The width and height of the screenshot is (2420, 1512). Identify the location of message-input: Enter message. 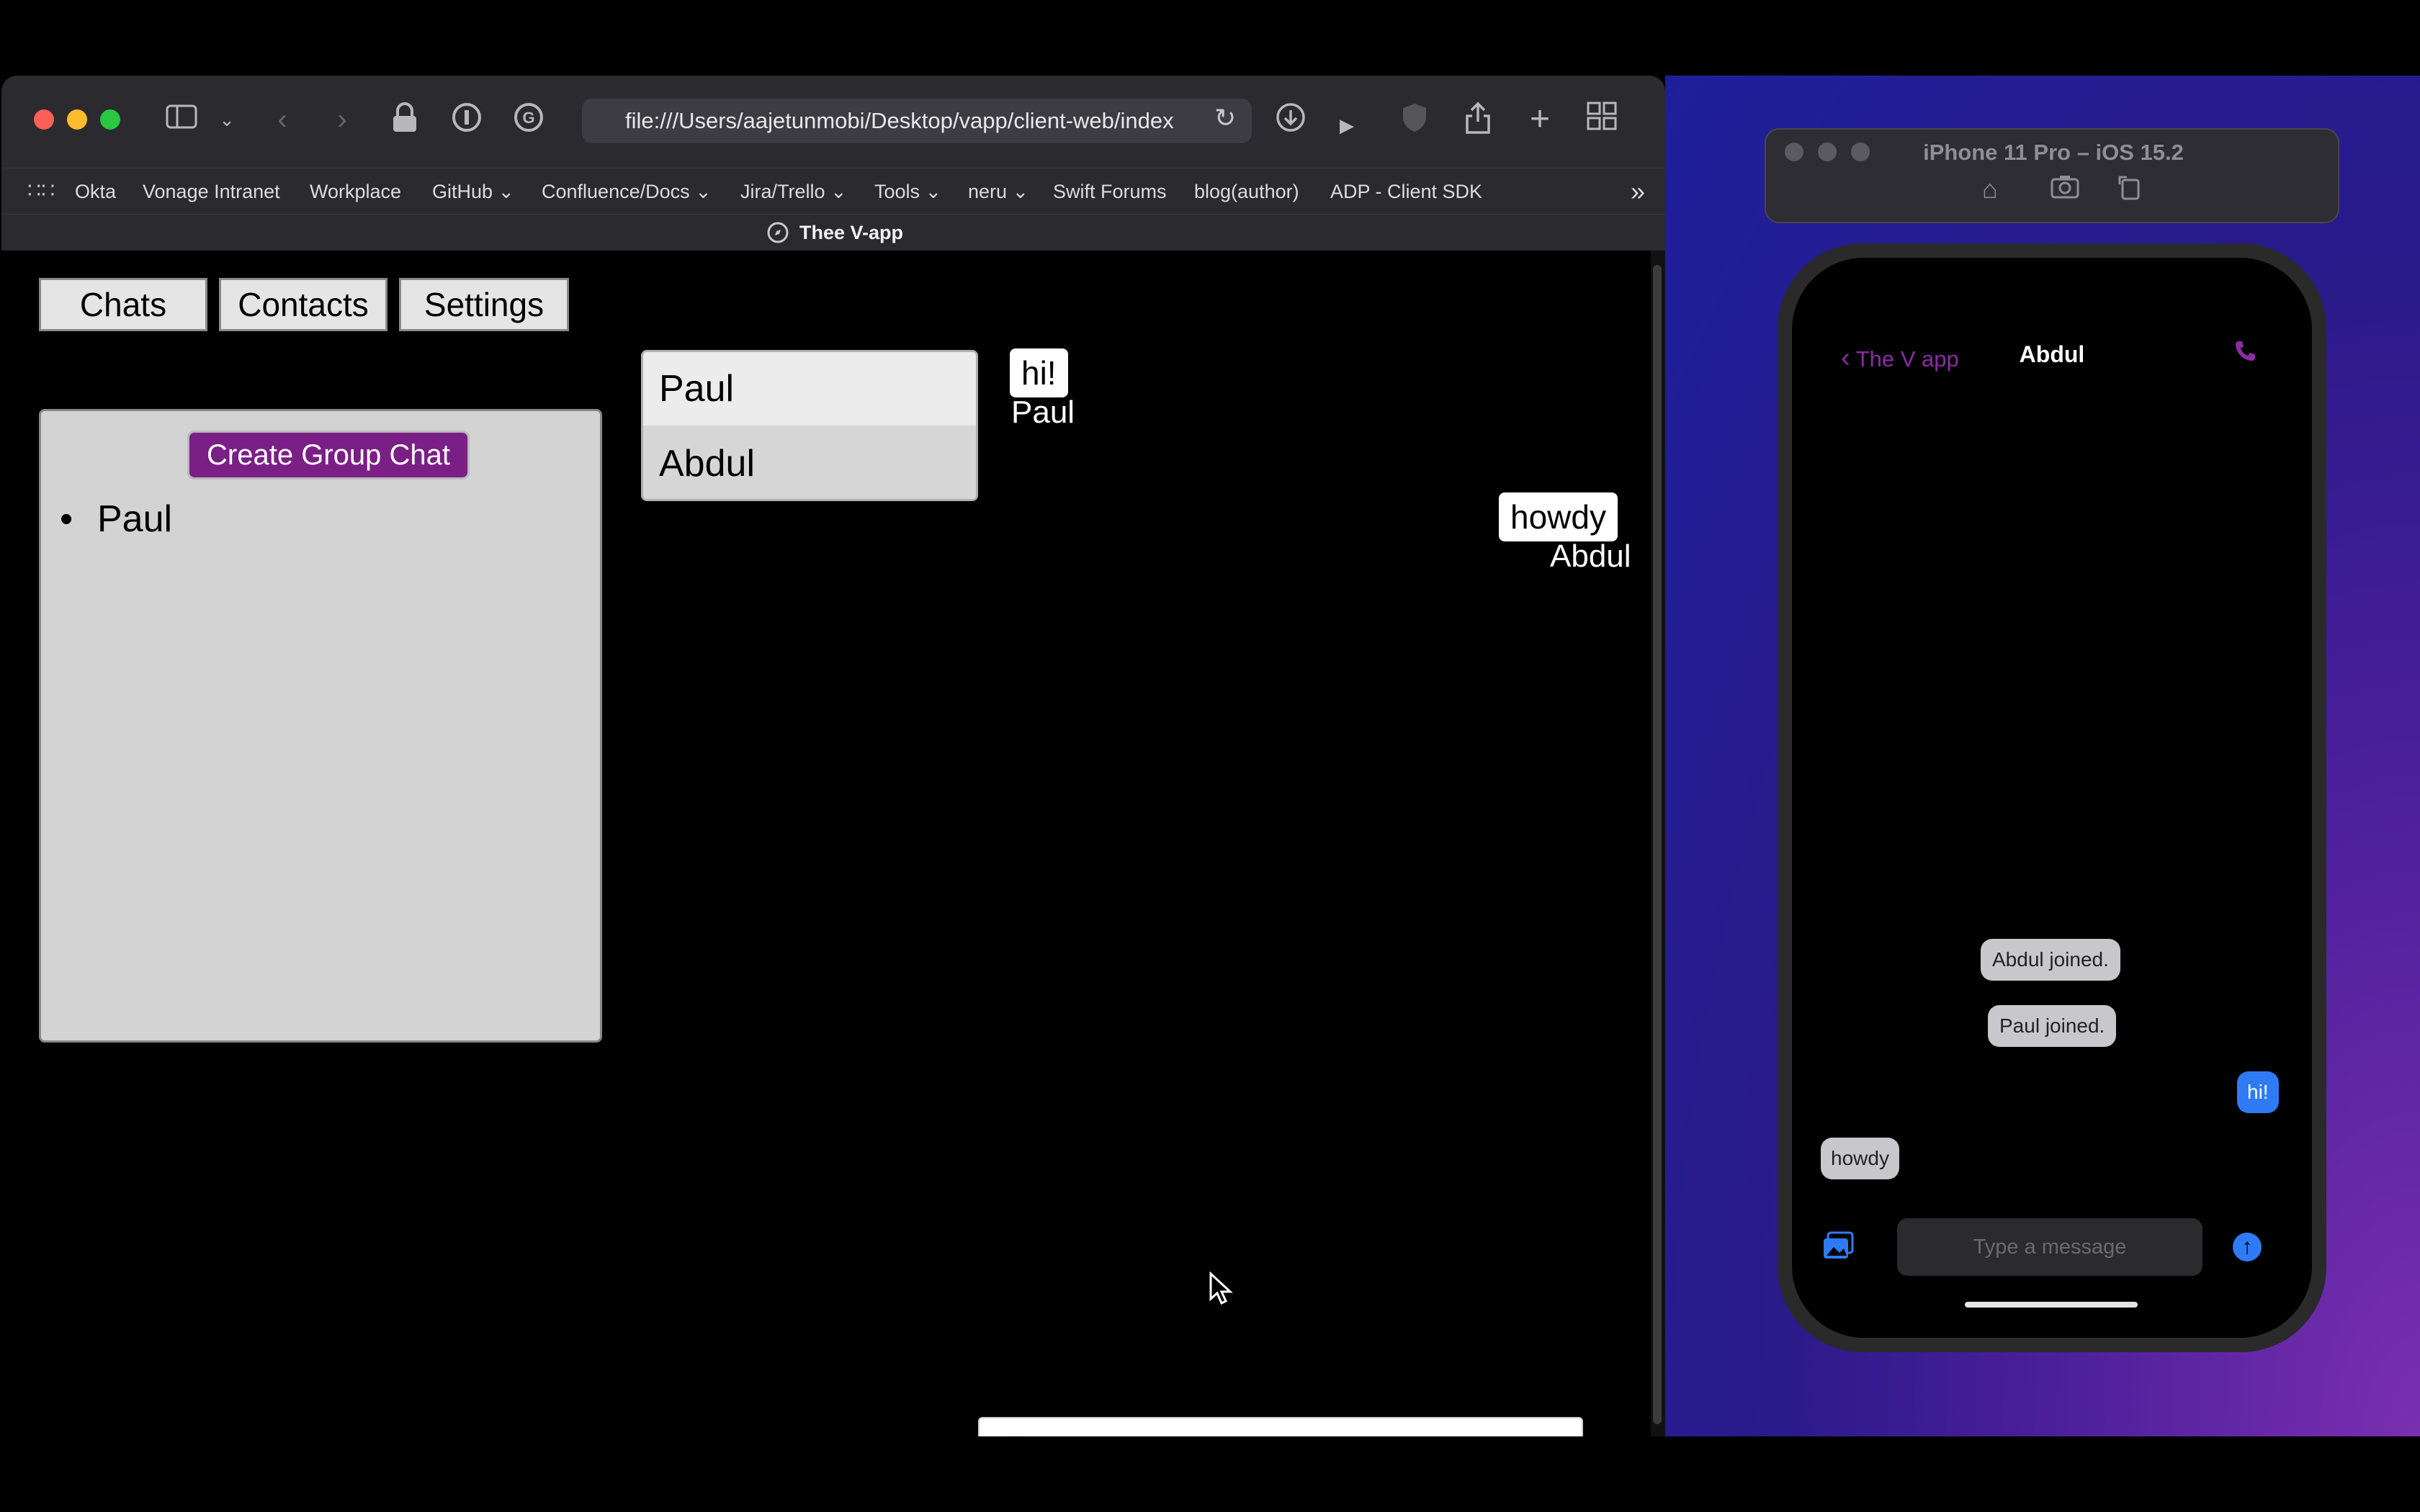
(1280, 1426).